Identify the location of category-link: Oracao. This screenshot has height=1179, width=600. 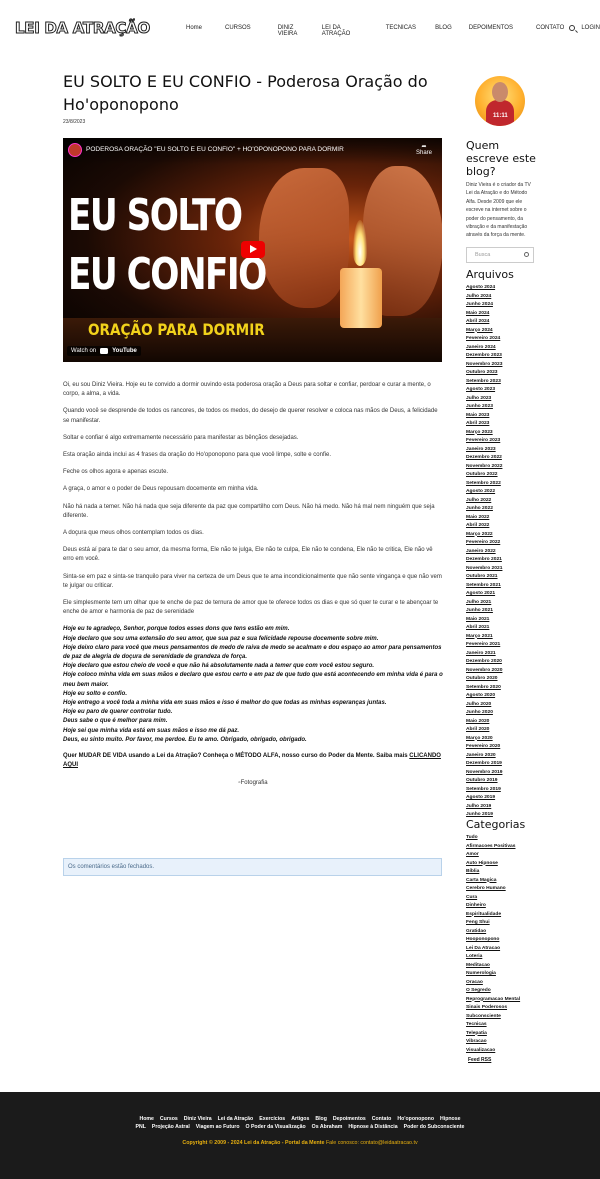
(493, 983).